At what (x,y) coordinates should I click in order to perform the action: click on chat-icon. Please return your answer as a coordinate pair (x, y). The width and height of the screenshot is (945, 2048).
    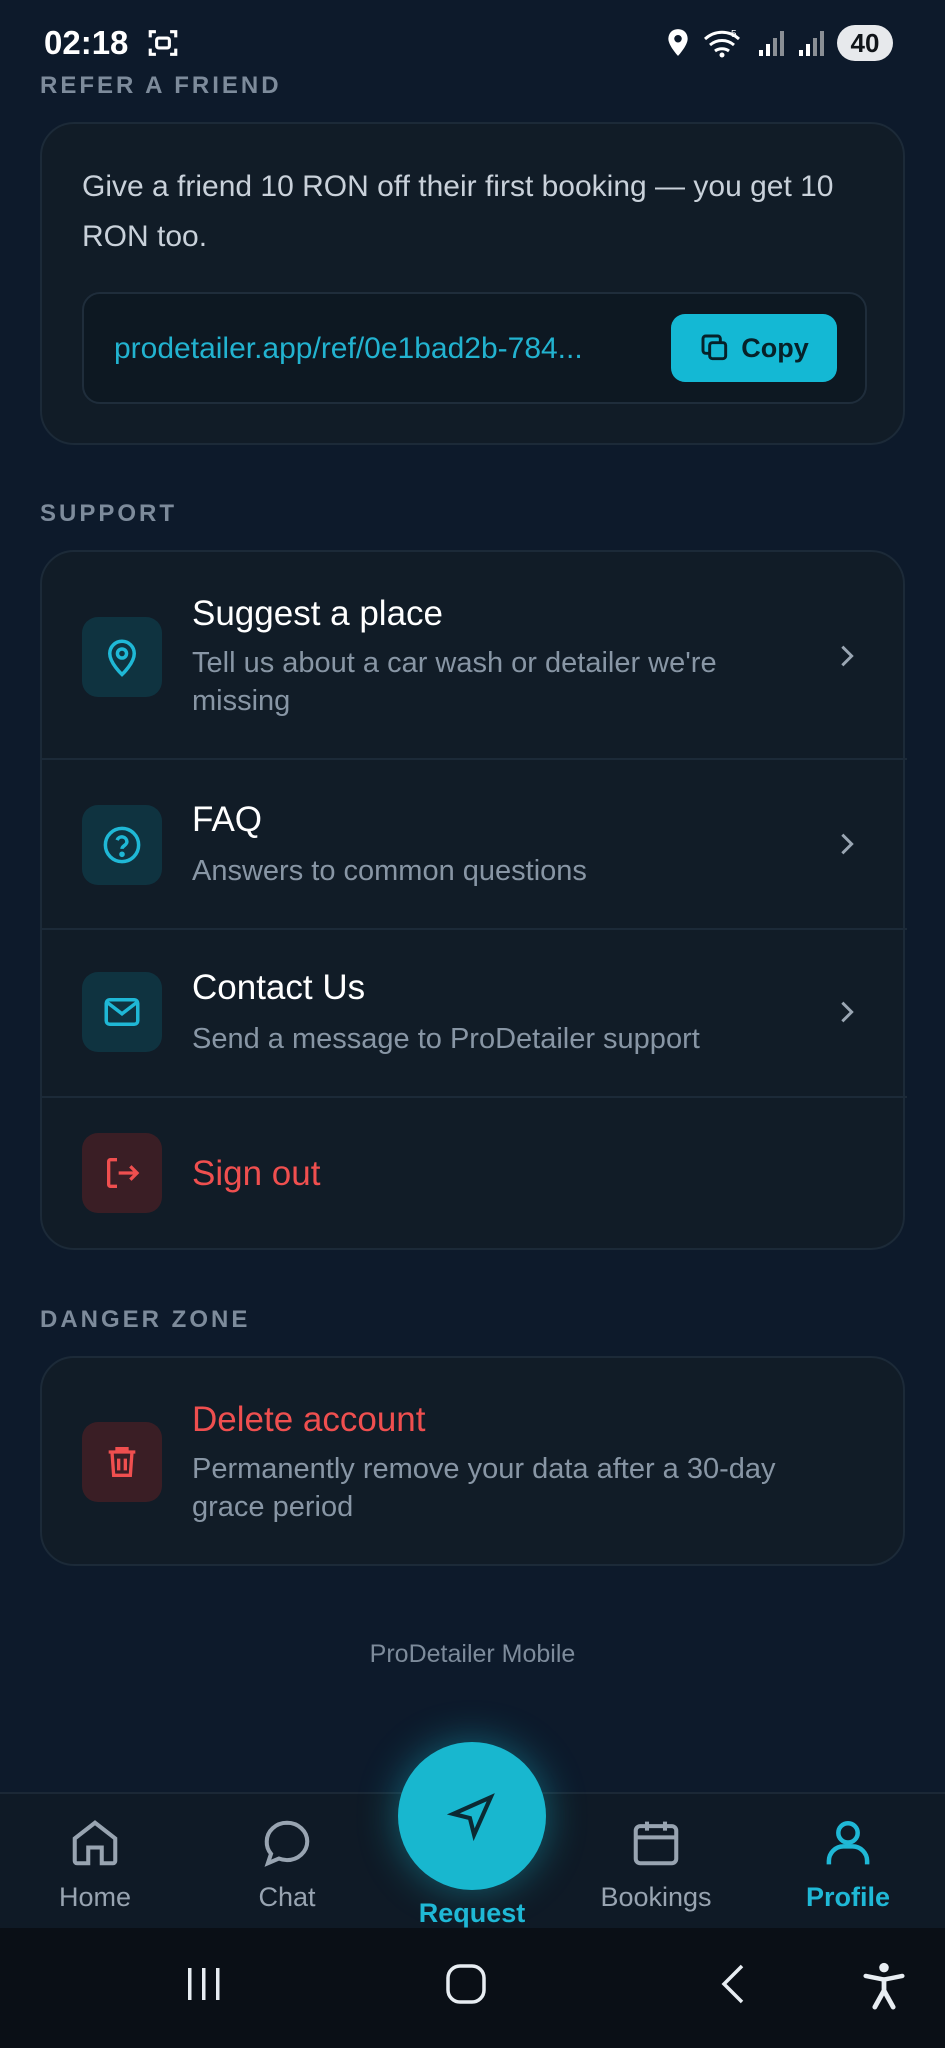
    Looking at the image, I should click on (287, 1843).